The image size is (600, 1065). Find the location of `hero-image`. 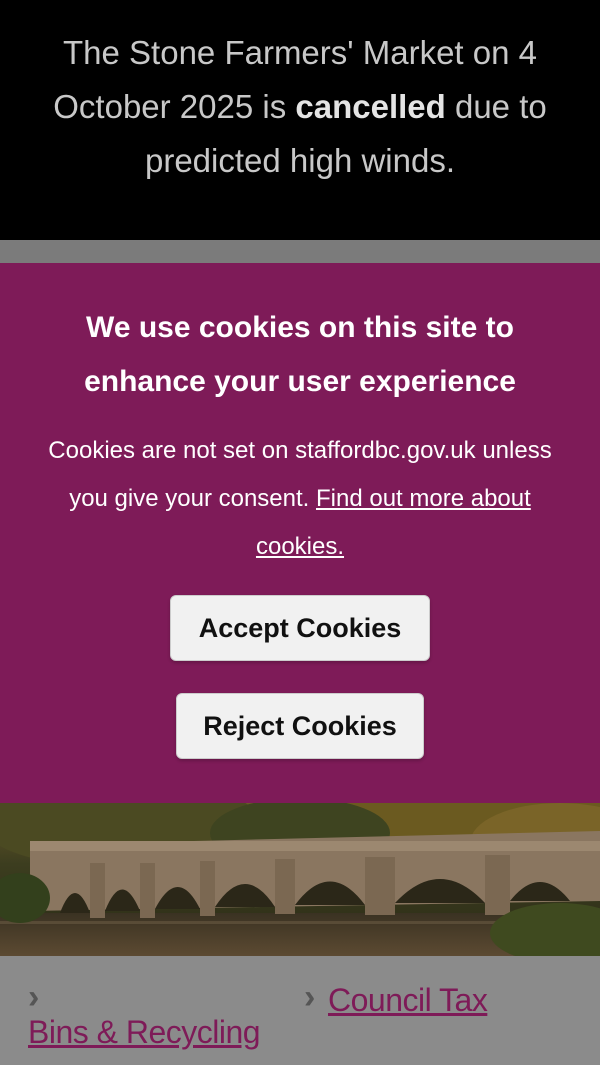

hero-image is located at coordinates (300, 879).